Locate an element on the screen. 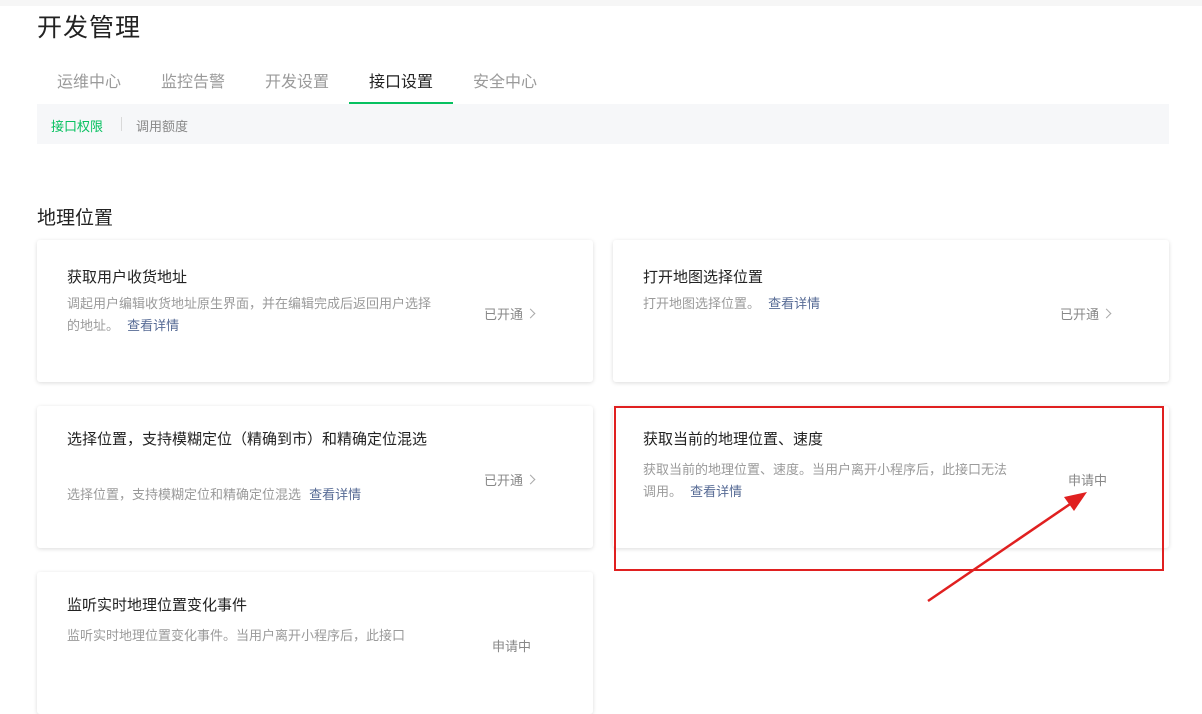 The image size is (1202, 714). annotation-arrow-line is located at coordinates (1002, 550).